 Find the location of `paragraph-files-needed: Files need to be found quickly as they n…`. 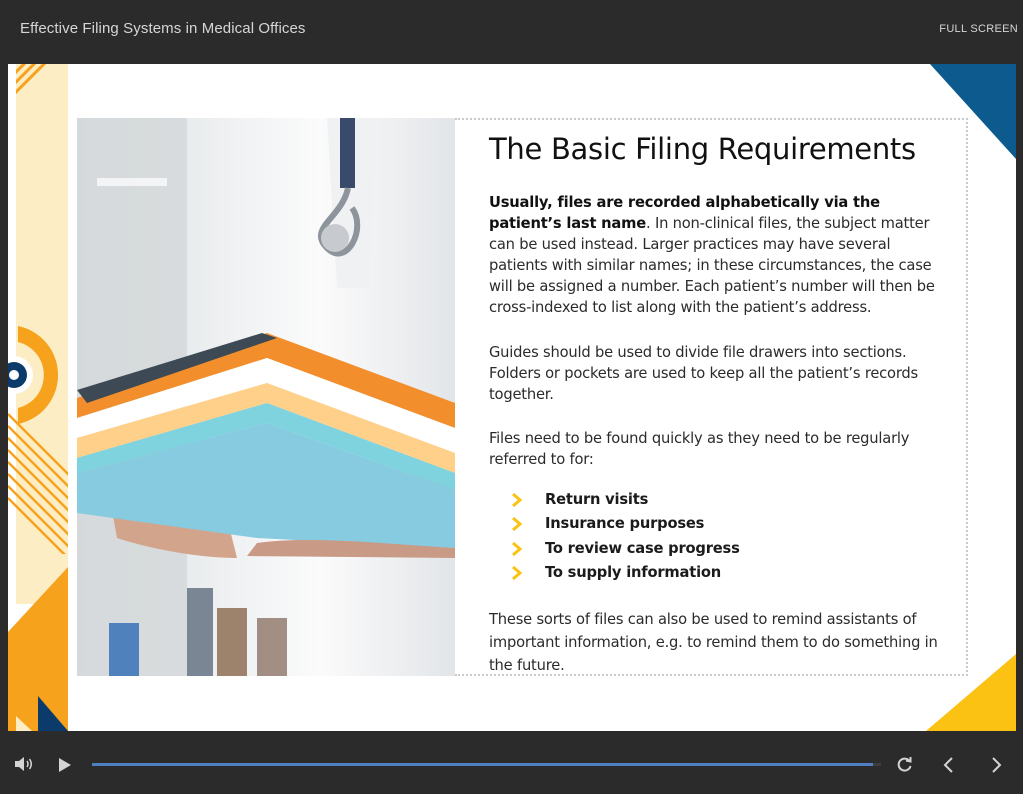

paragraph-files-needed: Files need to be found quickly as they n… is located at coordinates (699, 449).